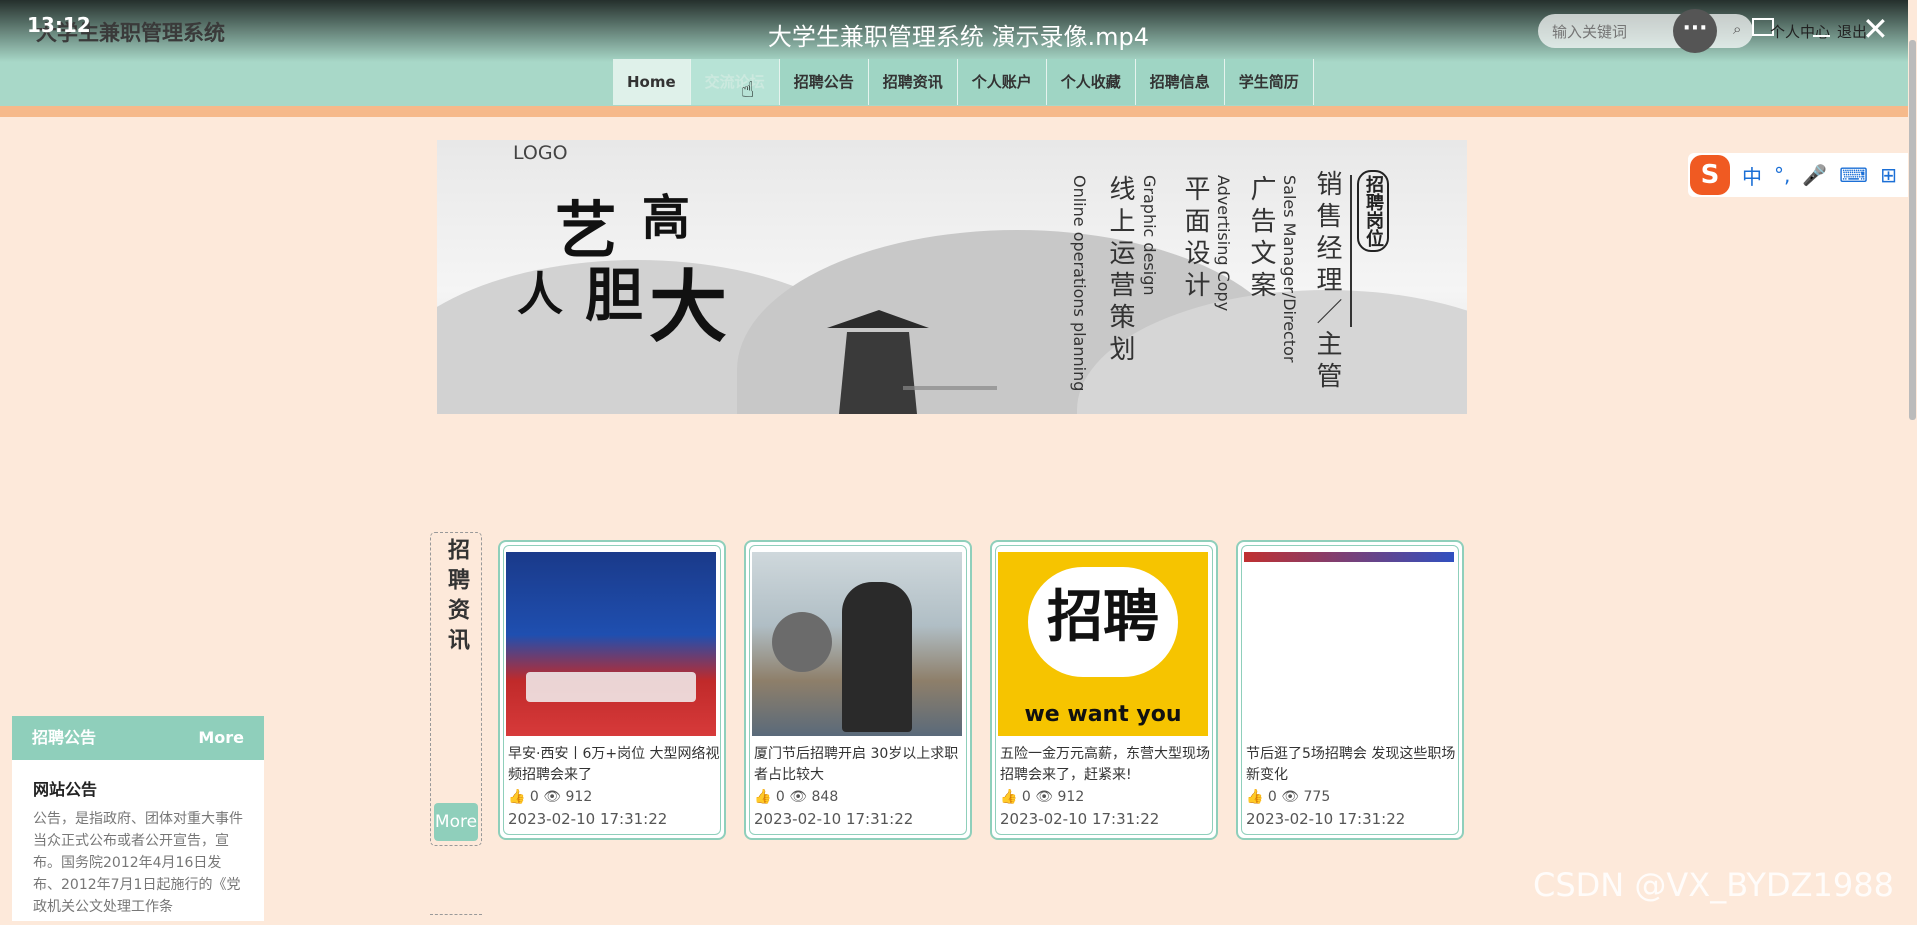 The width and height of the screenshot is (1917, 925). What do you see at coordinates (456, 919) in the screenshot?
I see `next-section-border` at bounding box center [456, 919].